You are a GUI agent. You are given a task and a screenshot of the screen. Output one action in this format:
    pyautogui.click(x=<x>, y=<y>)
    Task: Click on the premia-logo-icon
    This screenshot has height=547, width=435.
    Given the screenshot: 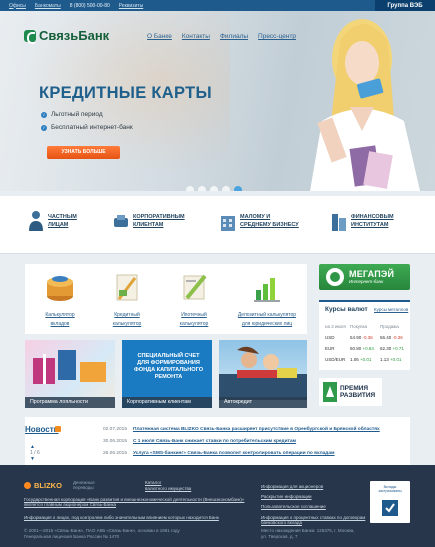 What is the action you would take?
    pyautogui.click(x=330, y=392)
    